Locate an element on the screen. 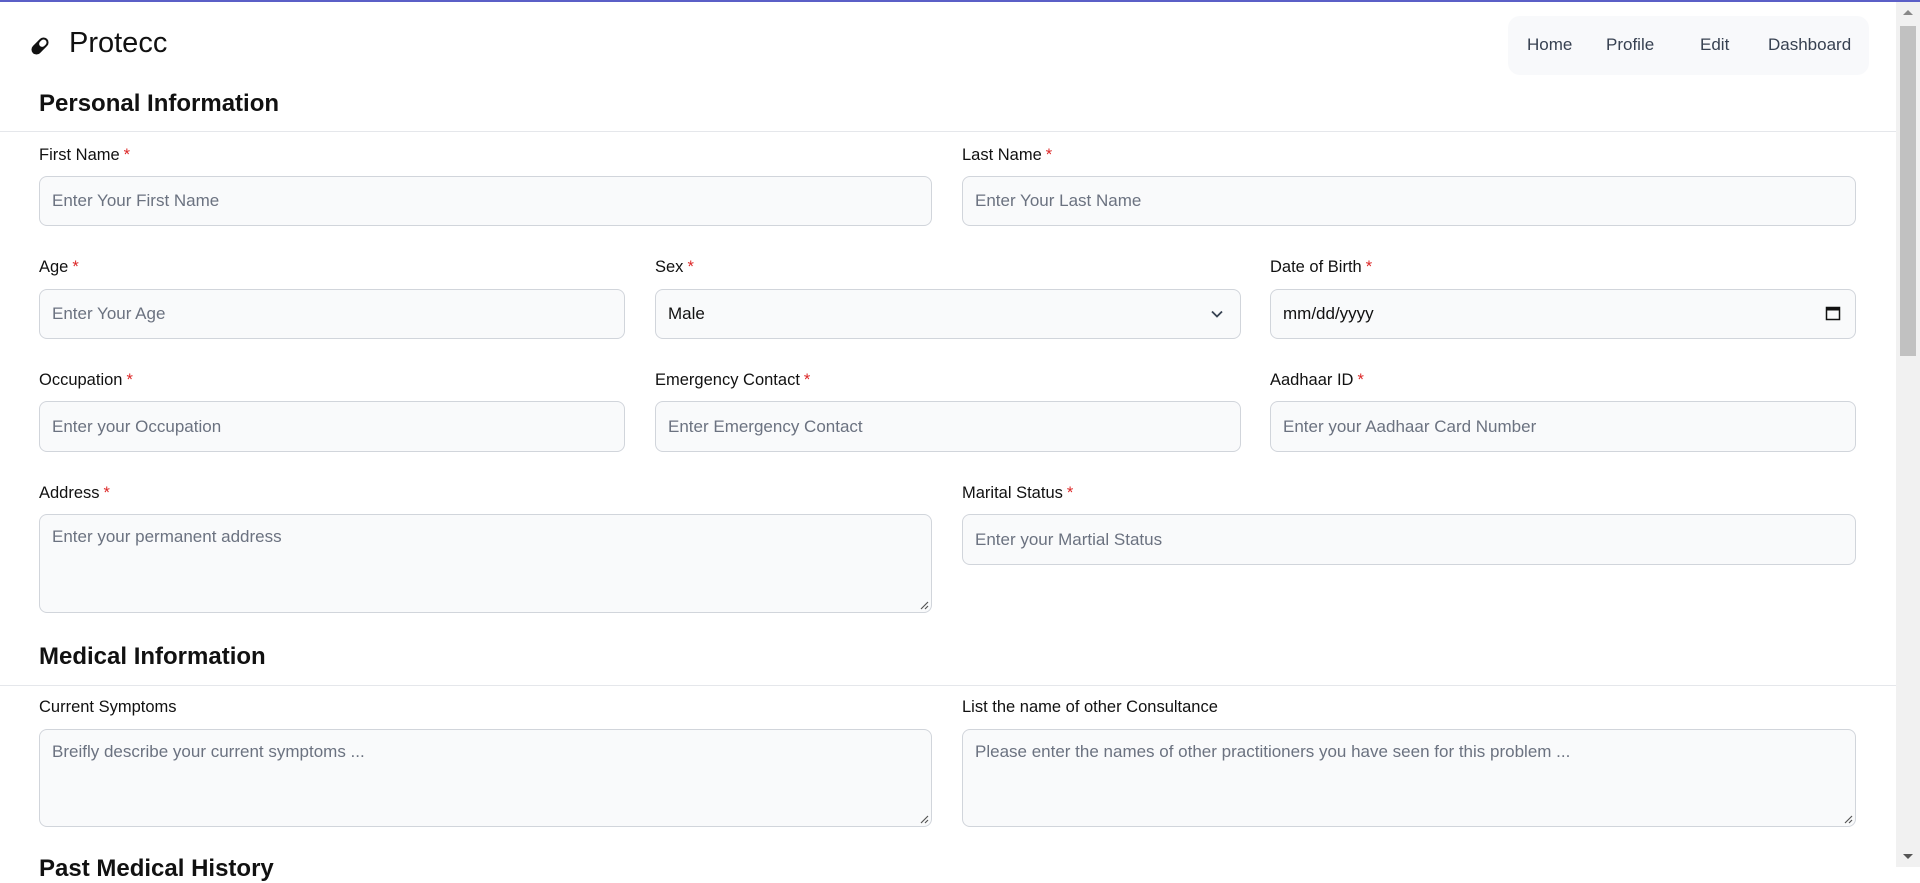 The image size is (1920, 883). consultance-wrapper is located at coordinates (1409, 778).